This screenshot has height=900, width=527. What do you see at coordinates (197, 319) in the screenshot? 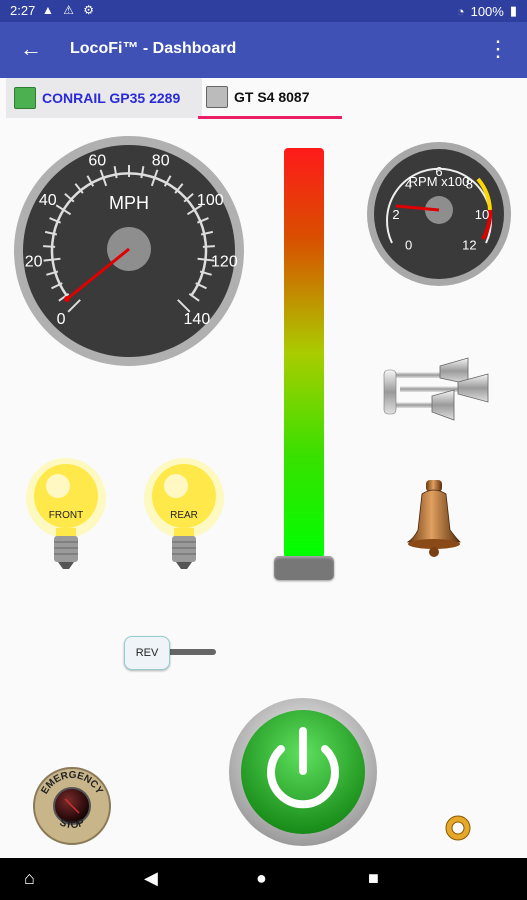
I see `gauge-tick-label: 140` at bounding box center [197, 319].